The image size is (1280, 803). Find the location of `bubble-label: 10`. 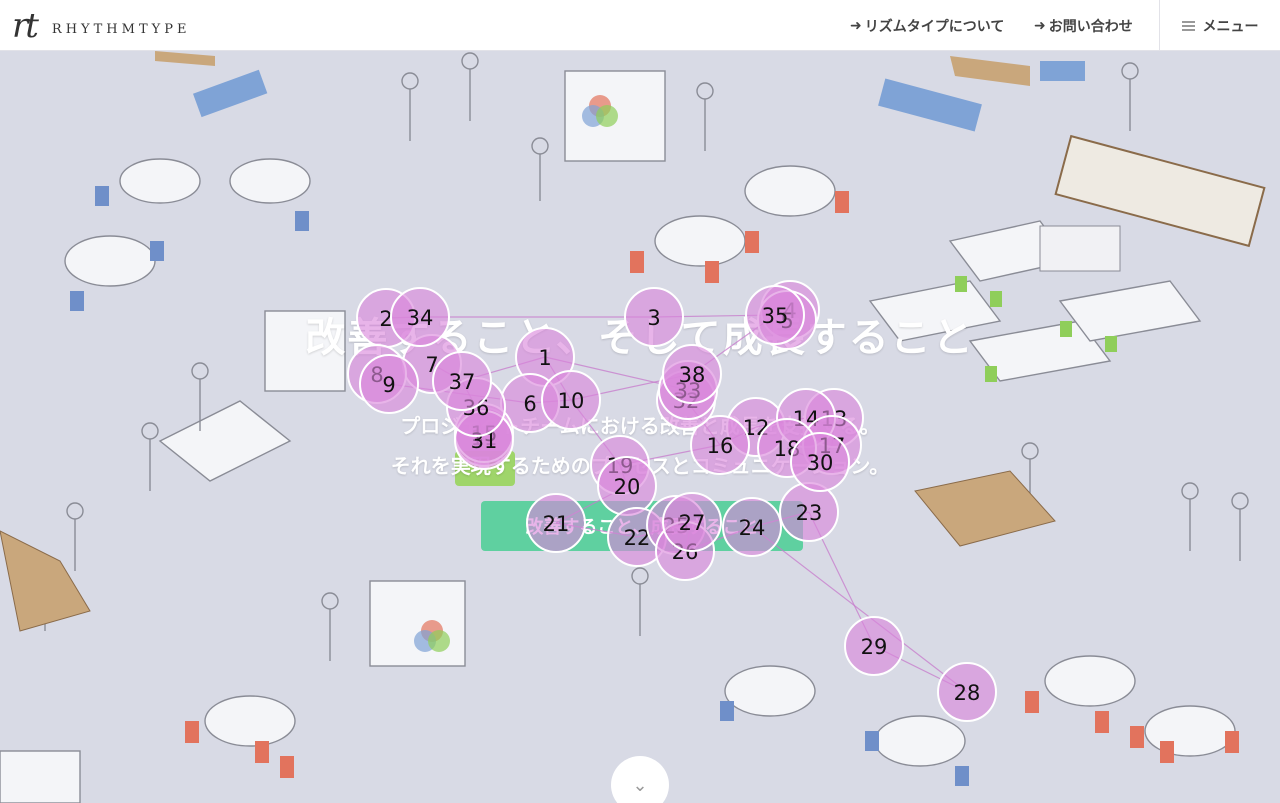

bubble-label: 10 is located at coordinates (571, 401).